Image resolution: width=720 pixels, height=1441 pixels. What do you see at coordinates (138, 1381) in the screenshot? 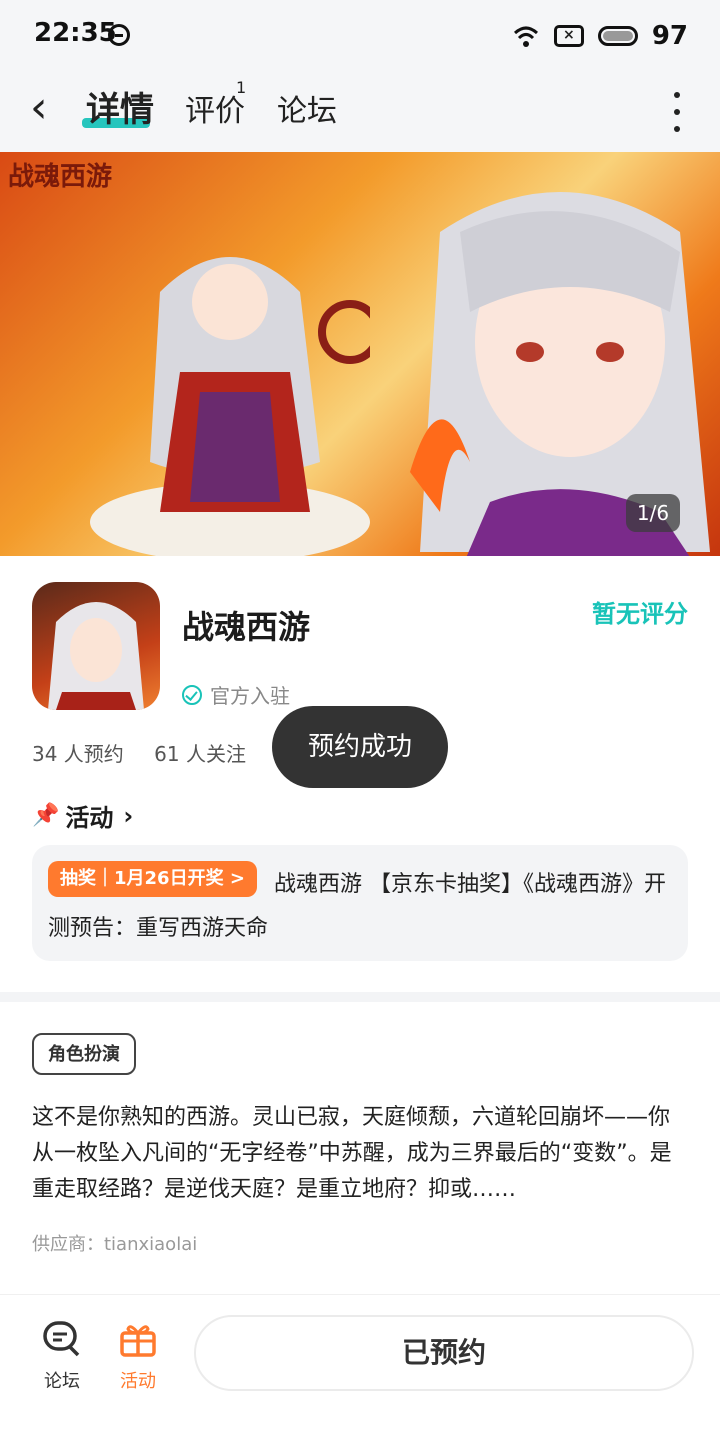
I see `bottom-activity-label: 活动` at bounding box center [138, 1381].